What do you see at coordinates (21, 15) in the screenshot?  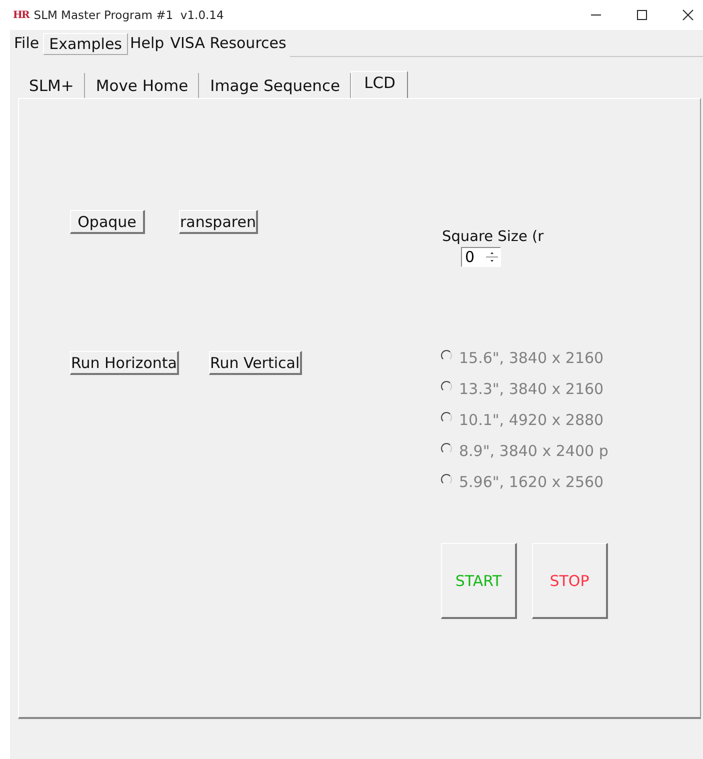 I see `app-logo-icon: HR` at bounding box center [21, 15].